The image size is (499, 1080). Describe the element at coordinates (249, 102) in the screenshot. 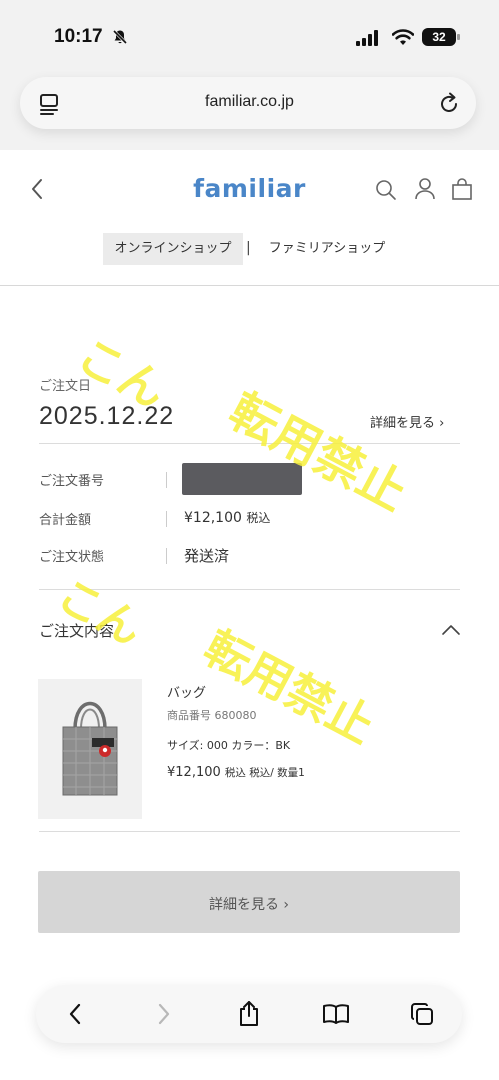

I see `url-text: familiar.co.jp` at that location.